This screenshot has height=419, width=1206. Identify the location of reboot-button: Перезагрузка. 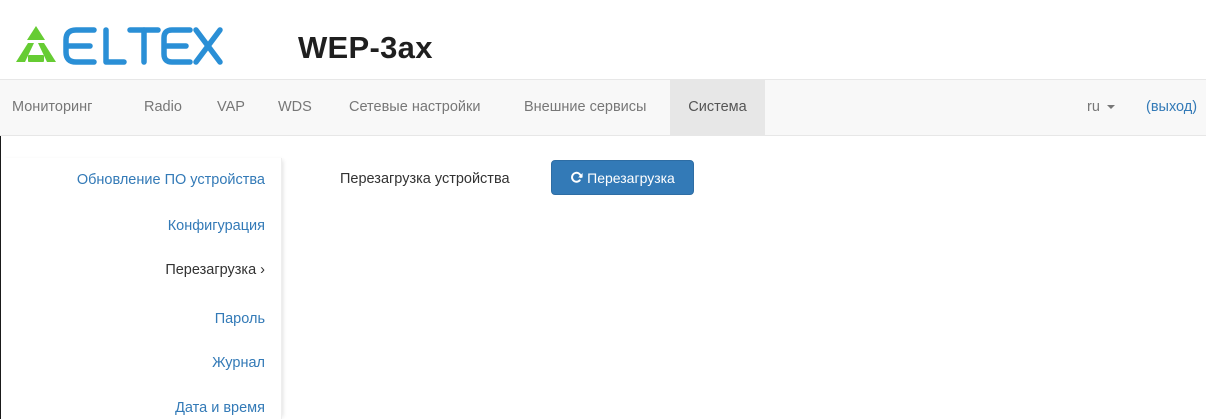
(622, 177).